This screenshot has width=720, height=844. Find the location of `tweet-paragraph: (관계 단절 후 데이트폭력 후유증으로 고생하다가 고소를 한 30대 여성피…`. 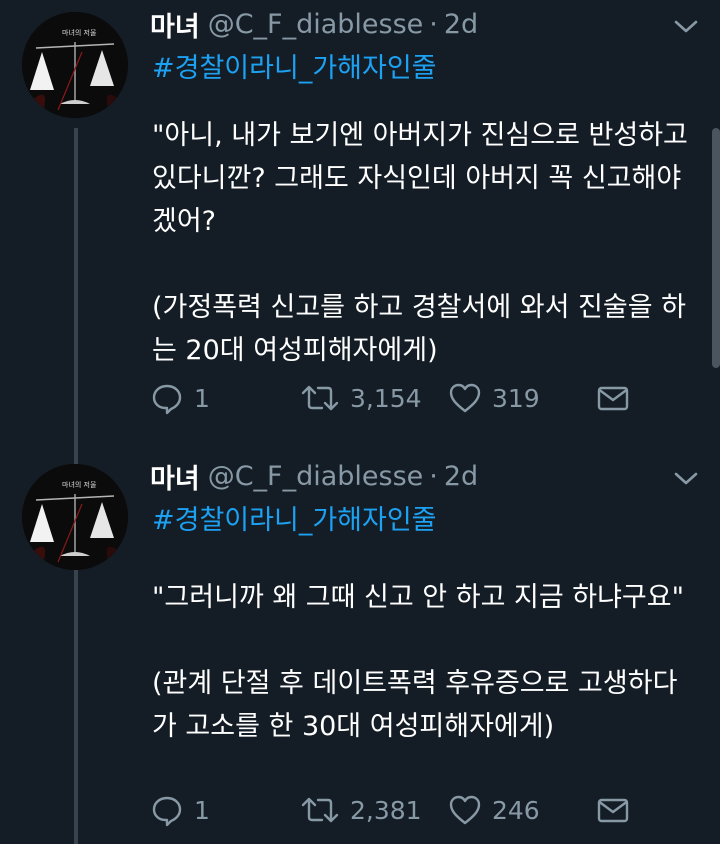

tweet-paragraph: (관계 단절 후 데이트폭력 후유증으로 고생하다가 고소를 한 30대 여성피… is located at coordinates (415, 705).